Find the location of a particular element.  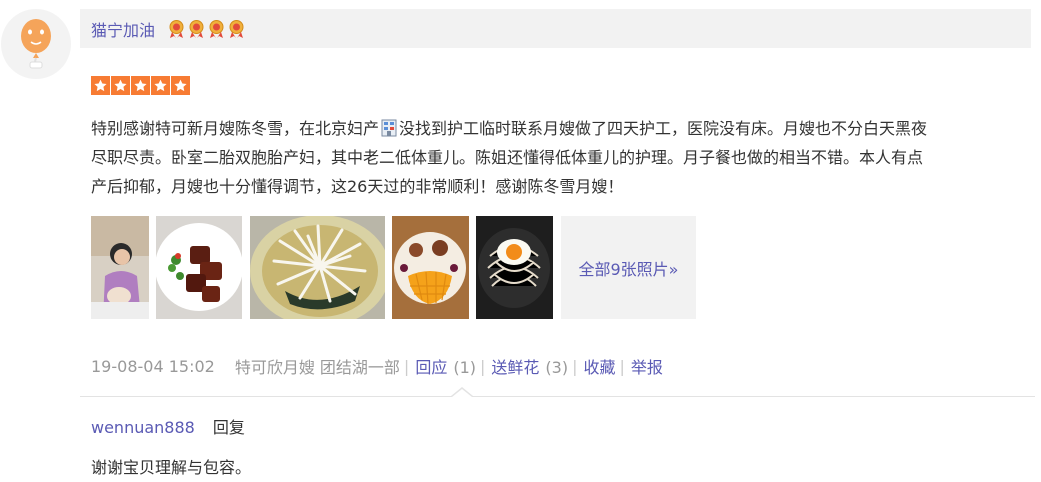

avatar is located at coordinates (36, 44).